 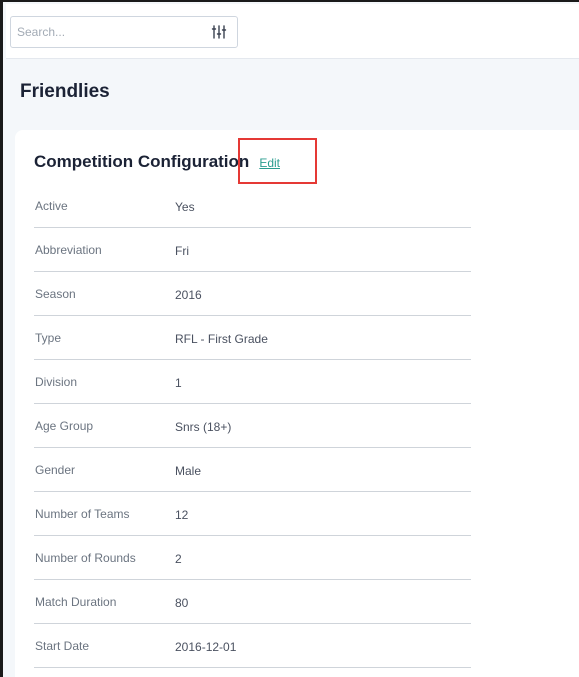 What do you see at coordinates (51, 206) in the screenshot?
I see `detail-label: Active` at bounding box center [51, 206].